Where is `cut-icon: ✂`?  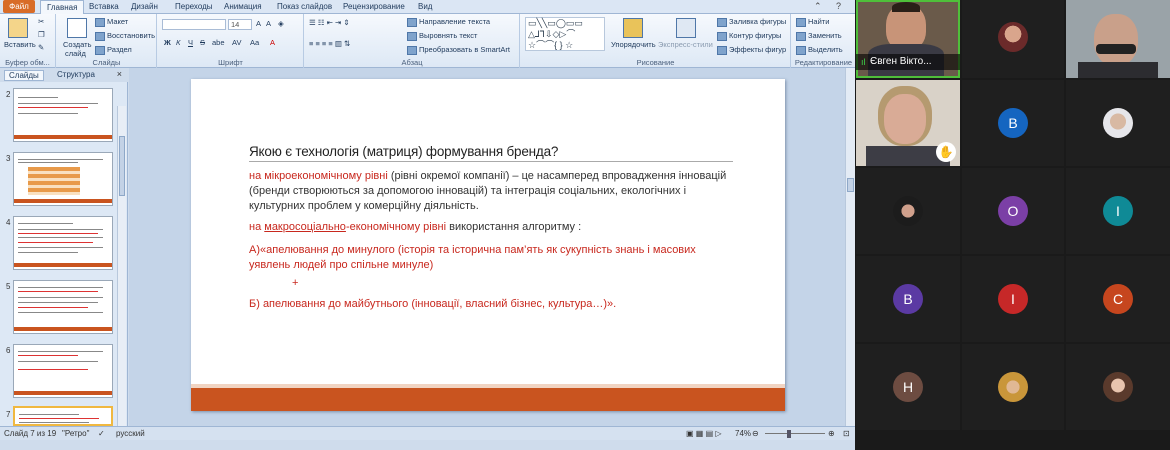
cut-icon: ✂ is located at coordinates (41, 21).